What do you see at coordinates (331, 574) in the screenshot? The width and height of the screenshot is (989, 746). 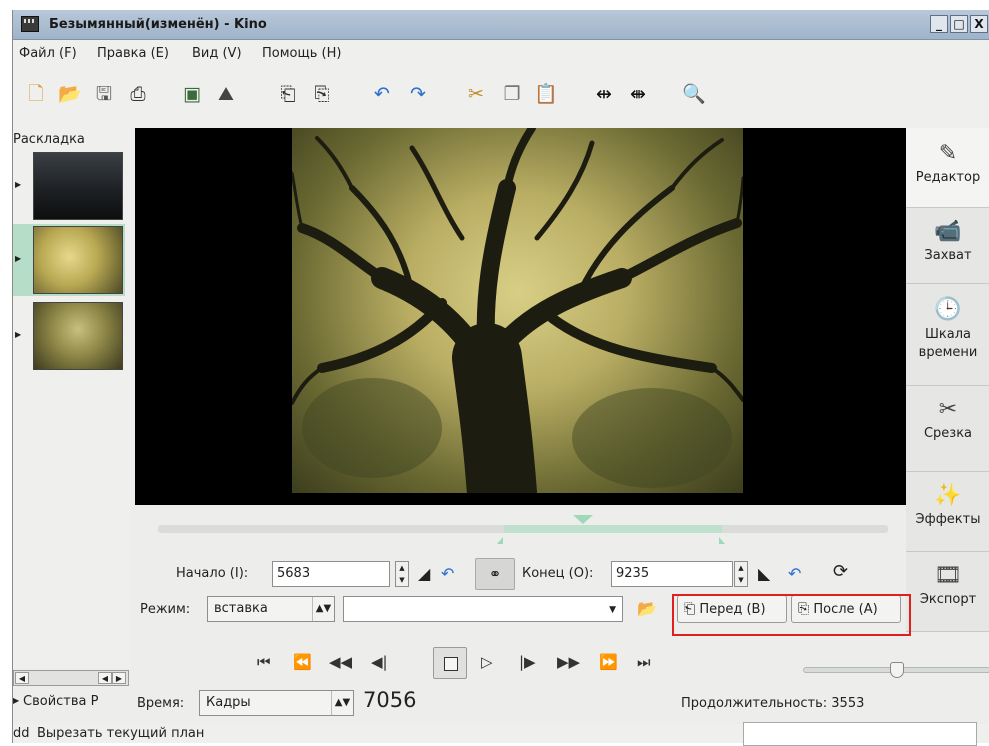 I see `start-field: 5683` at bounding box center [331, 574].